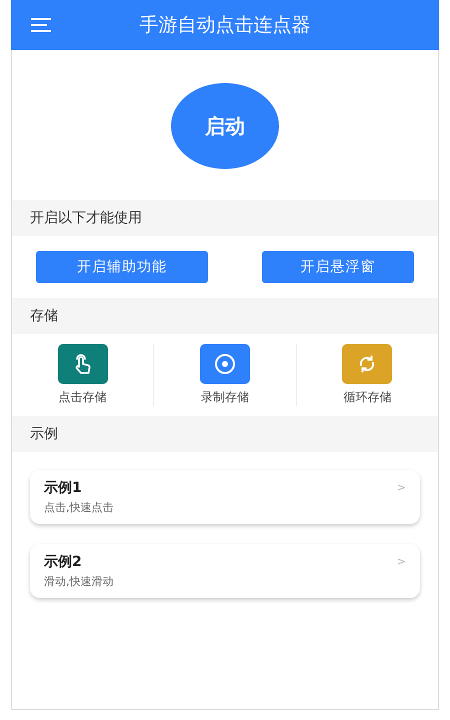 Image resolution: width=450 pixels, height=720 pixels. I want to click on section-title: 示例, so click(44, 434).